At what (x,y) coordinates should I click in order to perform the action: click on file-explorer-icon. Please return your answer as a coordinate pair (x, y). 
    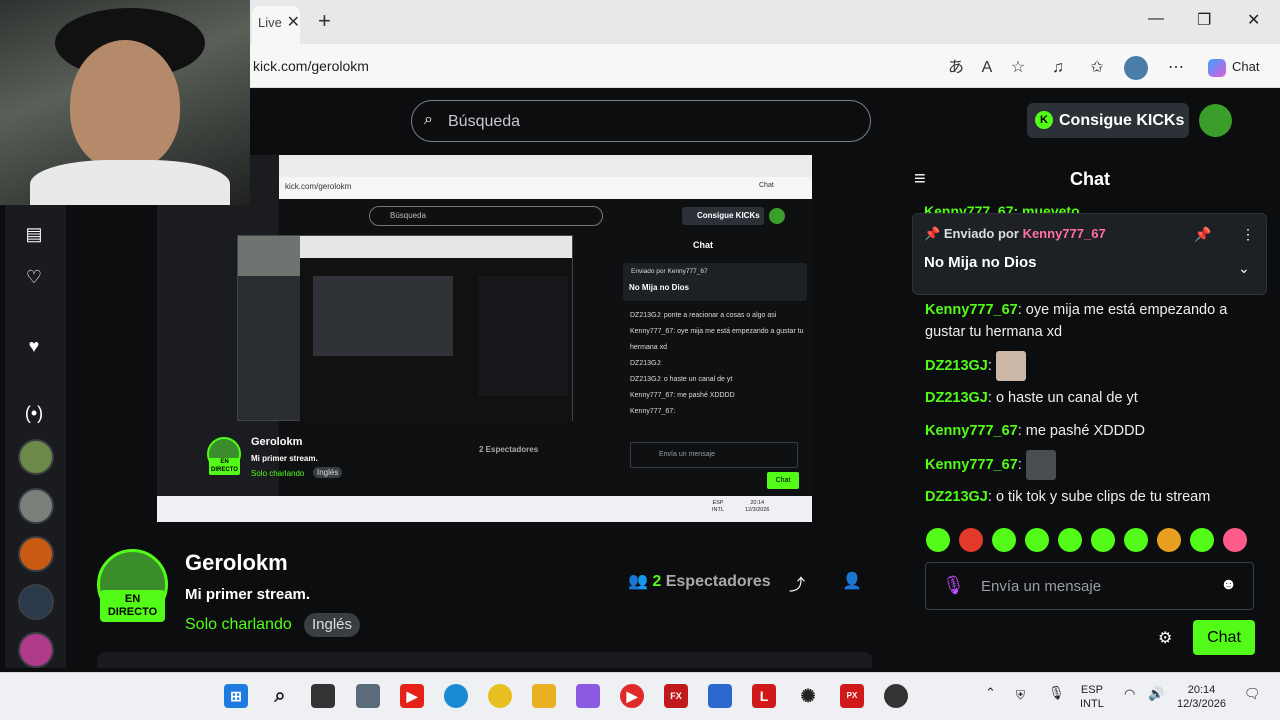
    Looking at the image, I should click on (544, 696).